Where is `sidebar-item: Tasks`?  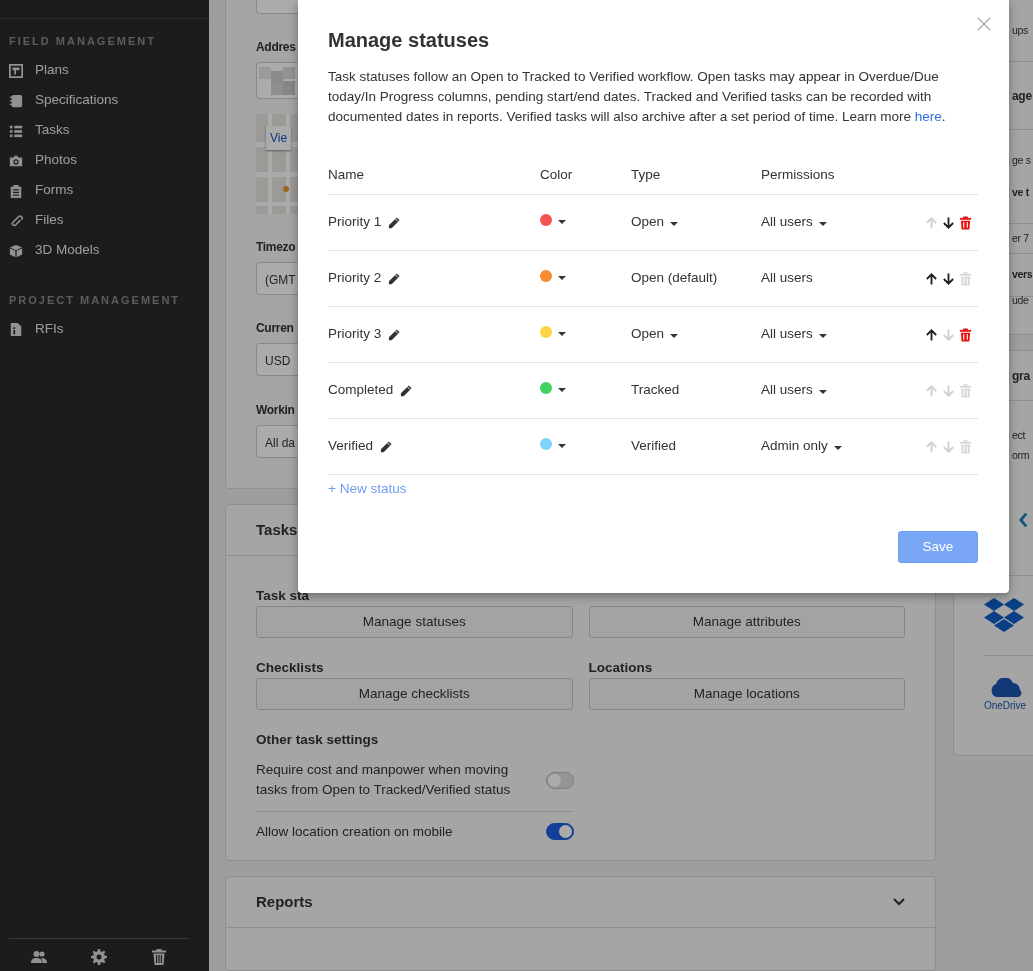
sidebar-item: Tasks is located at coordinates (104, 130).